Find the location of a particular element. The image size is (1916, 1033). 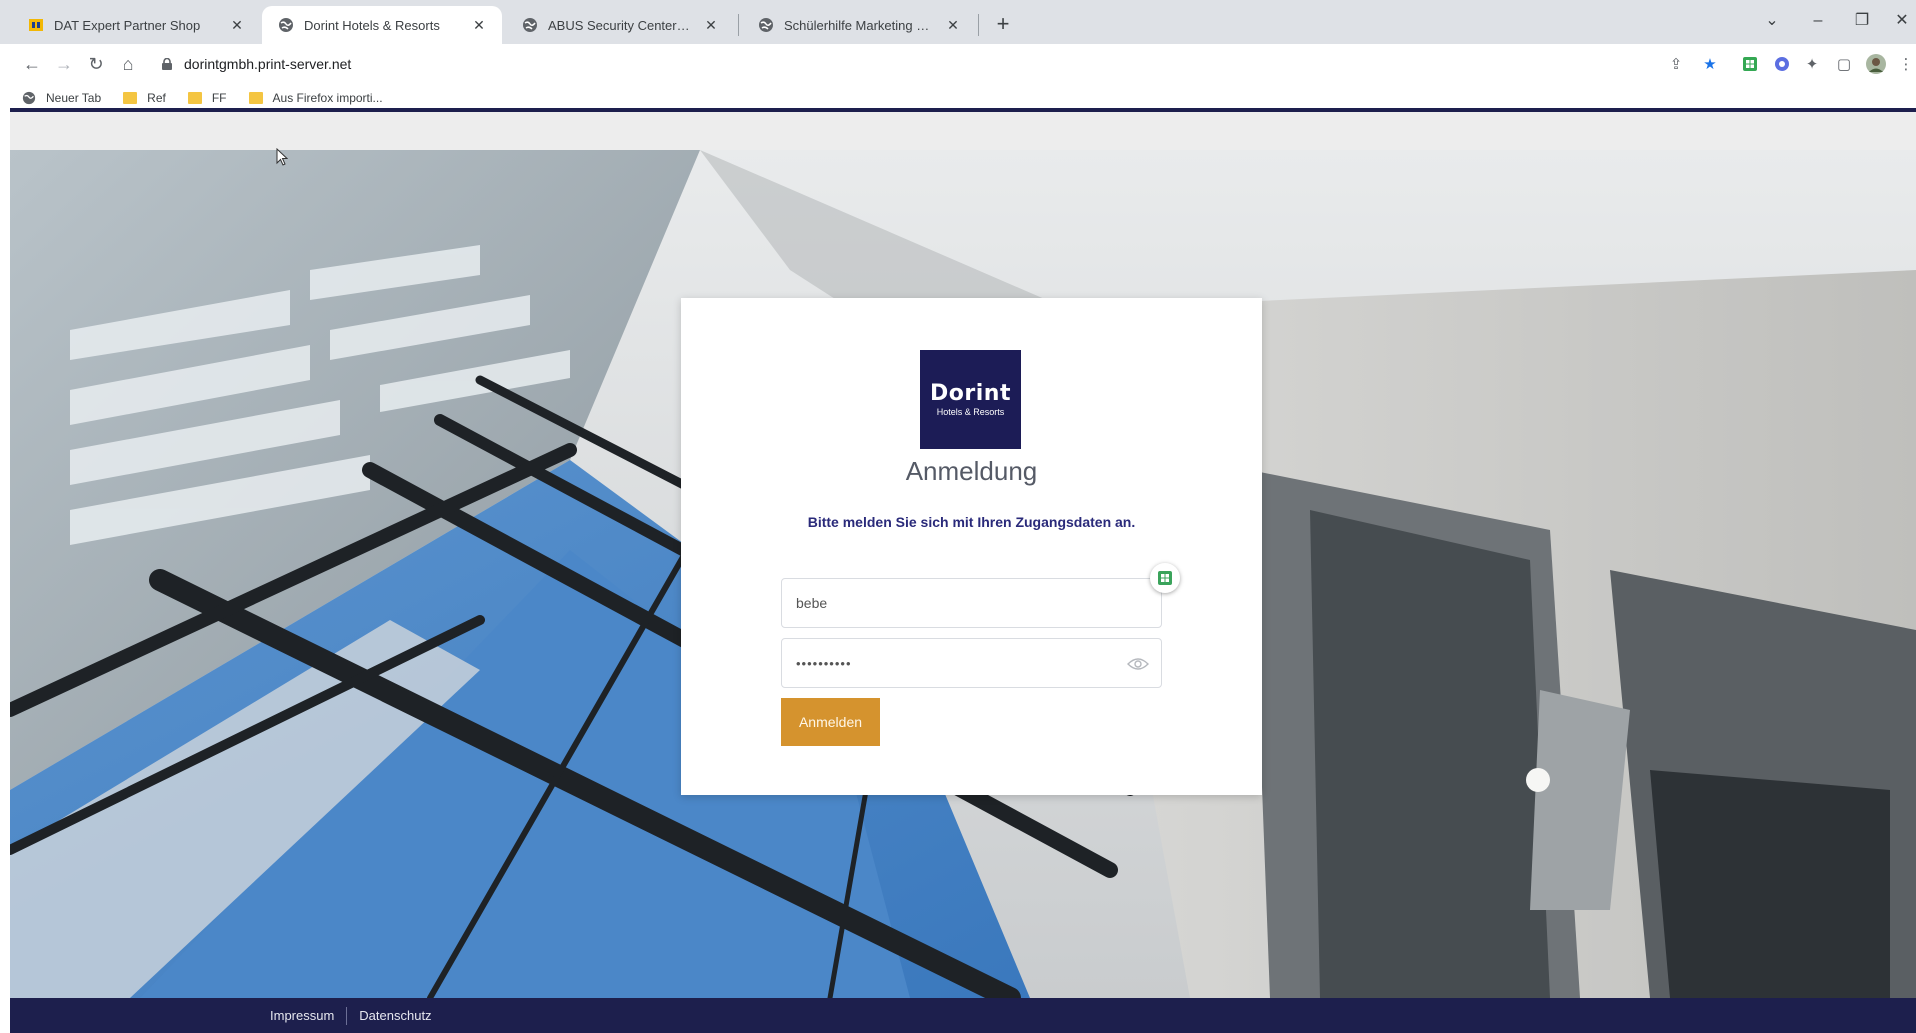

password-input: •••••••••• is located at coordinates (971, 663).